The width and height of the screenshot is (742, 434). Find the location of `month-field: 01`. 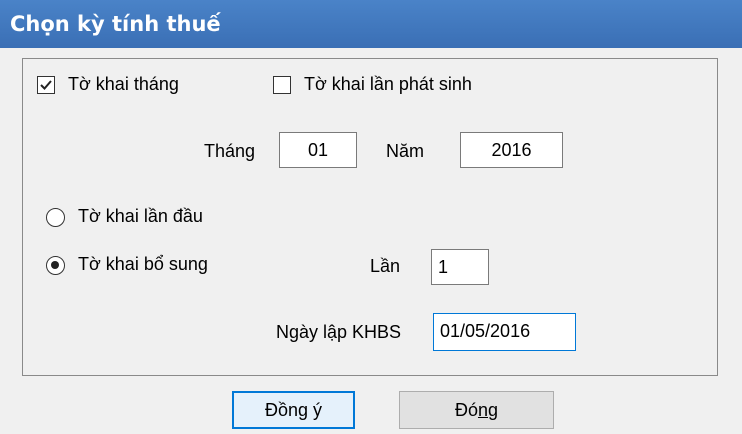

month-field: 01 is located at coordinates (318, 150).